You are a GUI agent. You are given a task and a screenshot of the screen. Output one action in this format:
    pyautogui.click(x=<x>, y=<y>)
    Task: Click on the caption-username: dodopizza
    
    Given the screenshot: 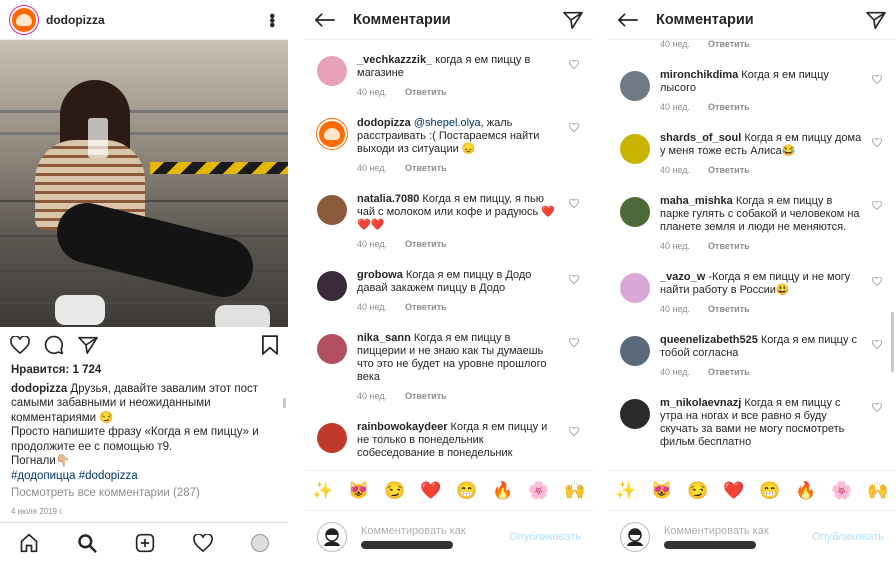 What is the action you would take?
    pyautogui.click(x=39, y=389)
    